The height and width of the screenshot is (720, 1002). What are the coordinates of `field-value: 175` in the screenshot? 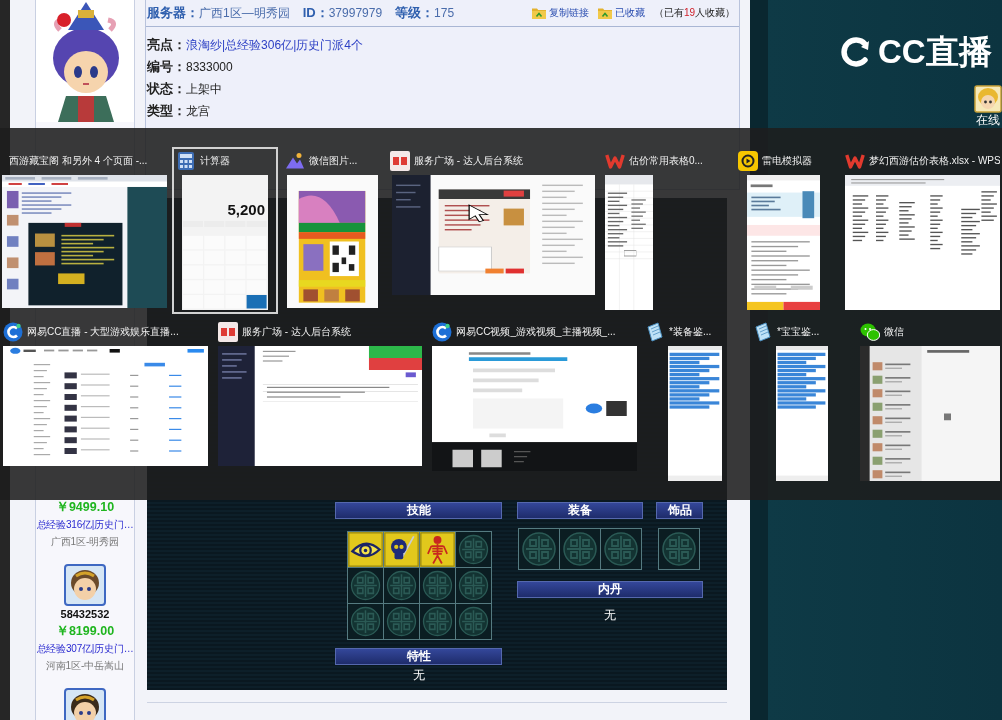 It's located at (444, 13).